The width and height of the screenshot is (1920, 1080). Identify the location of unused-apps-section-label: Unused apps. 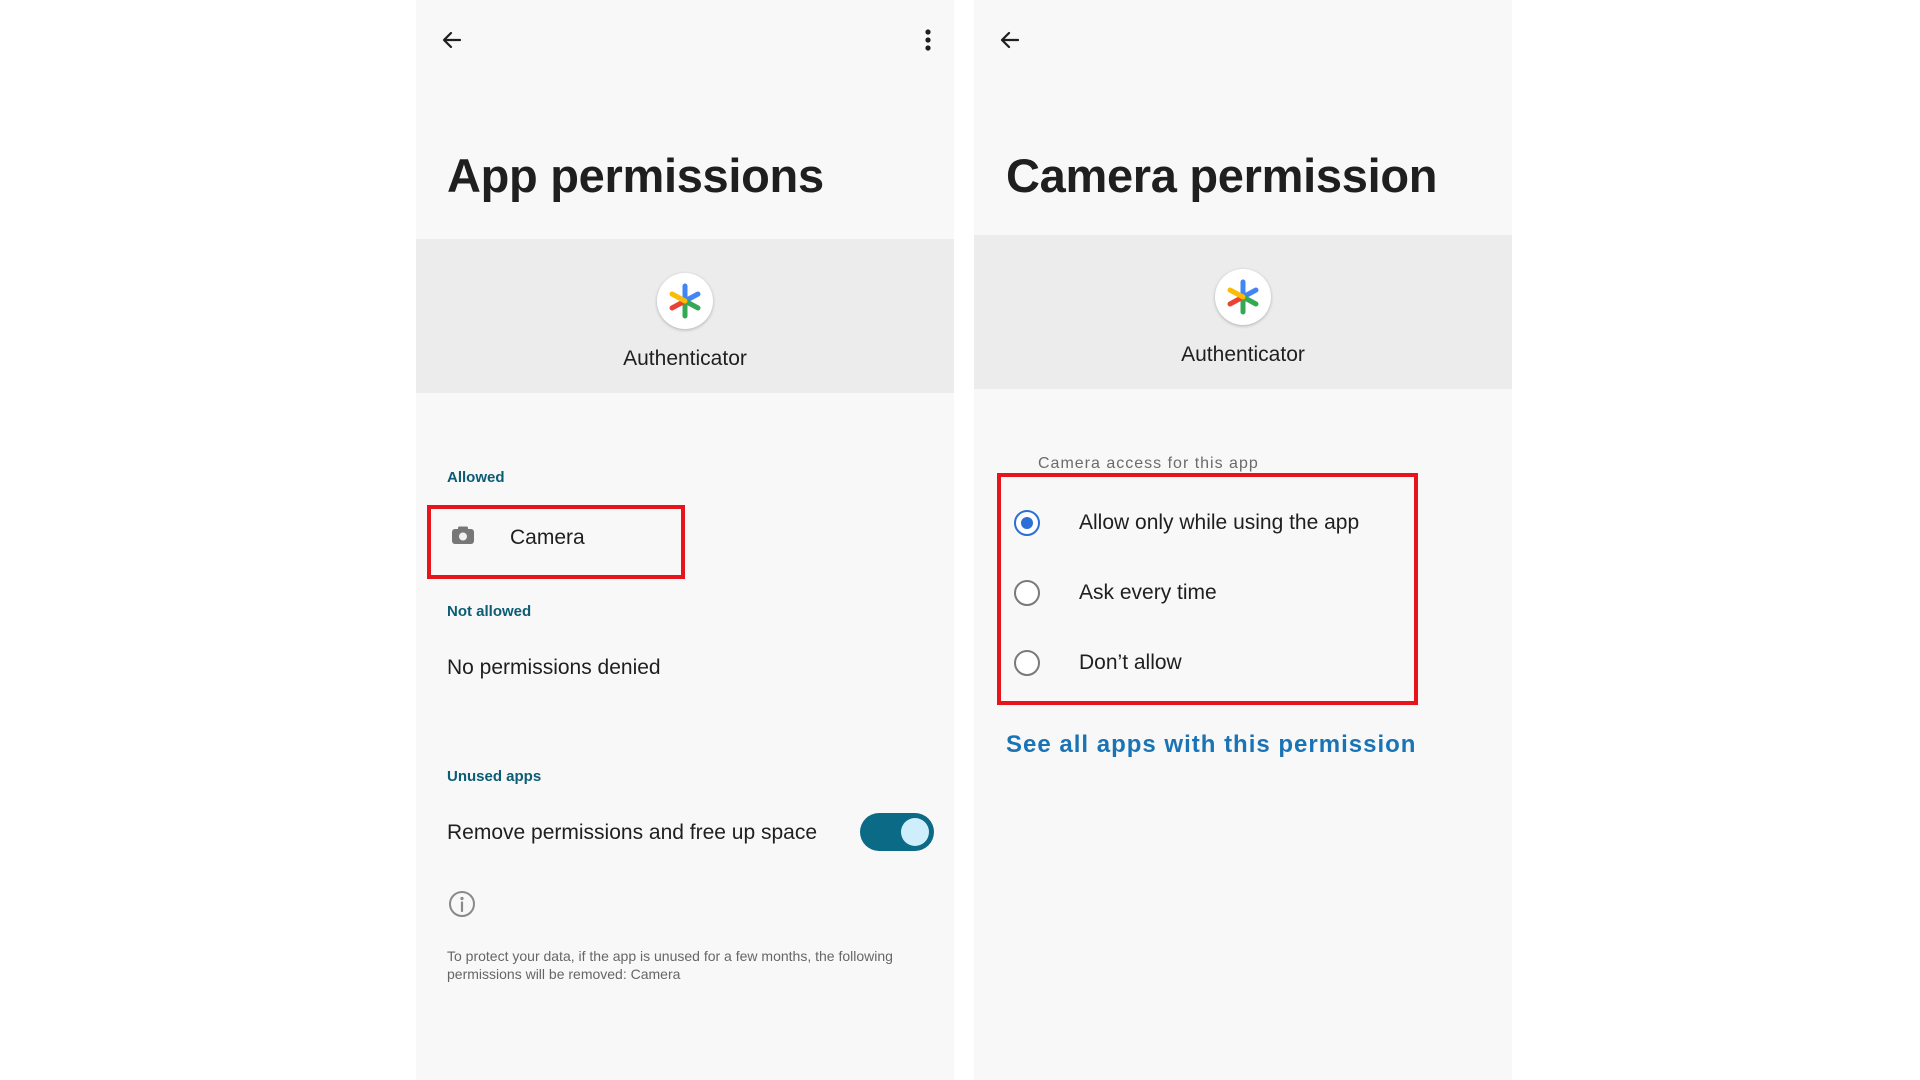
(494, 776).